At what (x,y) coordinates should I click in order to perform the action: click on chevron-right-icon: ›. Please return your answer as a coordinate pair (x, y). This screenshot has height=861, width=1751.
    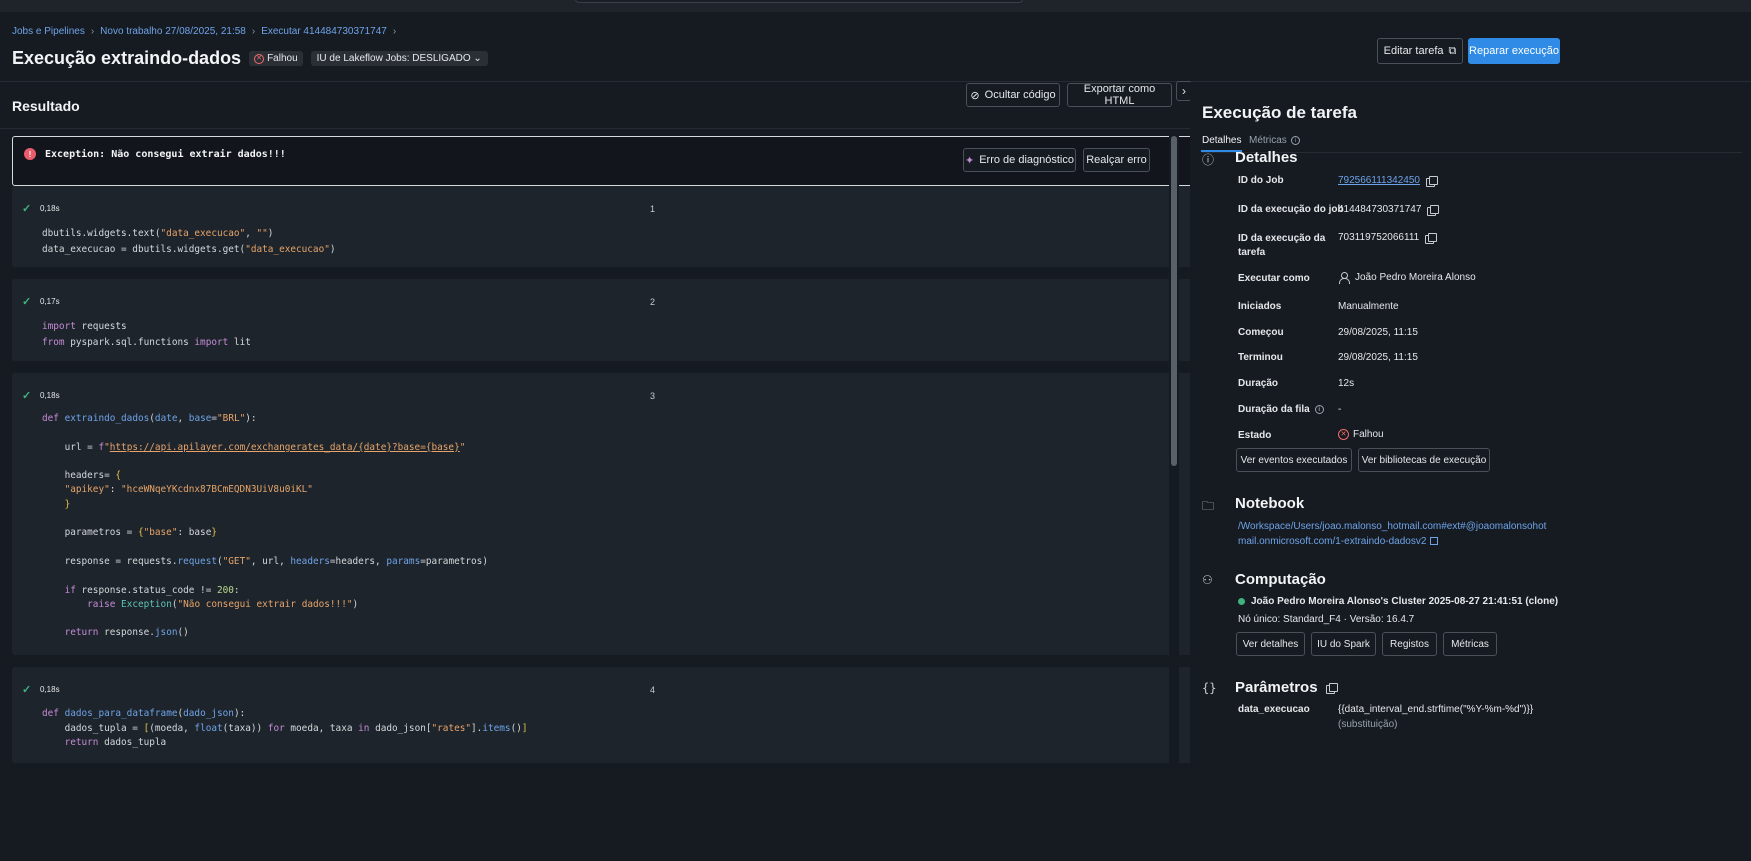
    Looking at the image, I should click on (1184, 91).